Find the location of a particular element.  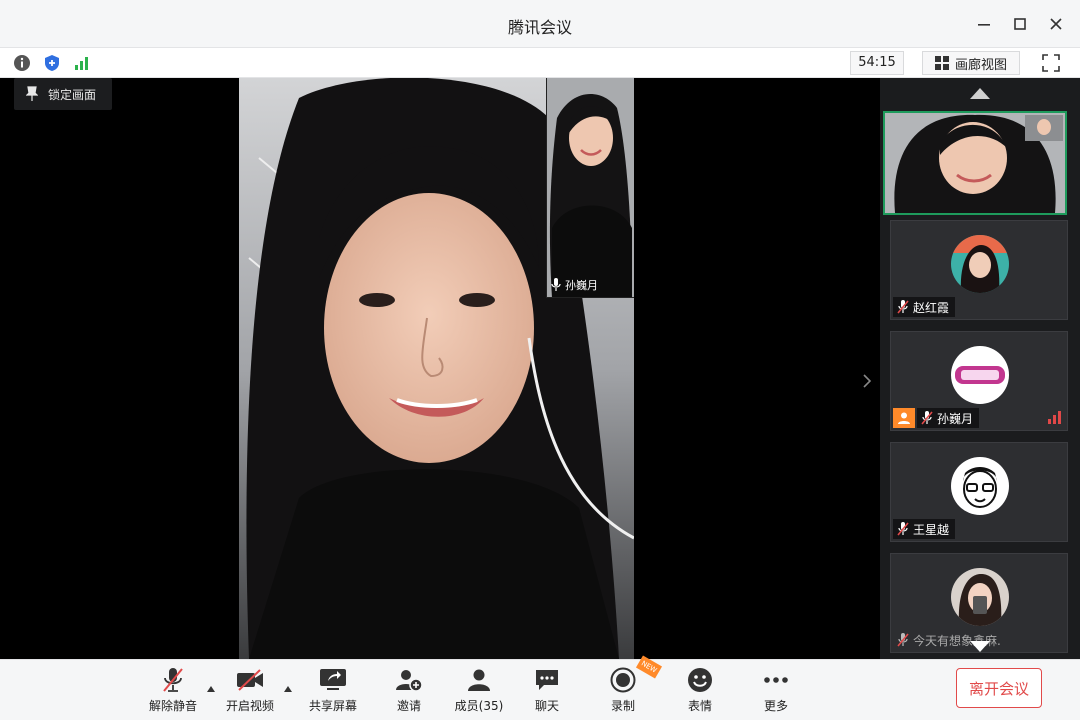

close-button is located at coordinates (1056, 24).